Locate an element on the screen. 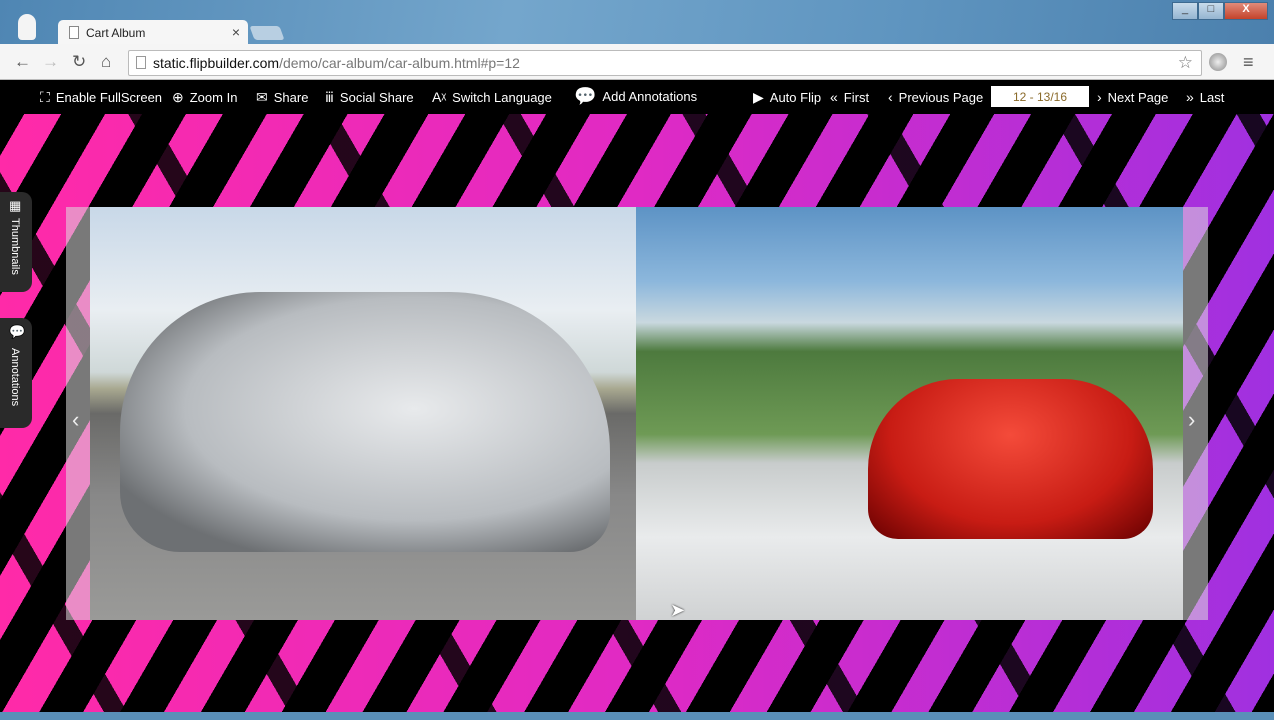  social-share-button: ⅲ Social Share is located at coordinates (369, 97).